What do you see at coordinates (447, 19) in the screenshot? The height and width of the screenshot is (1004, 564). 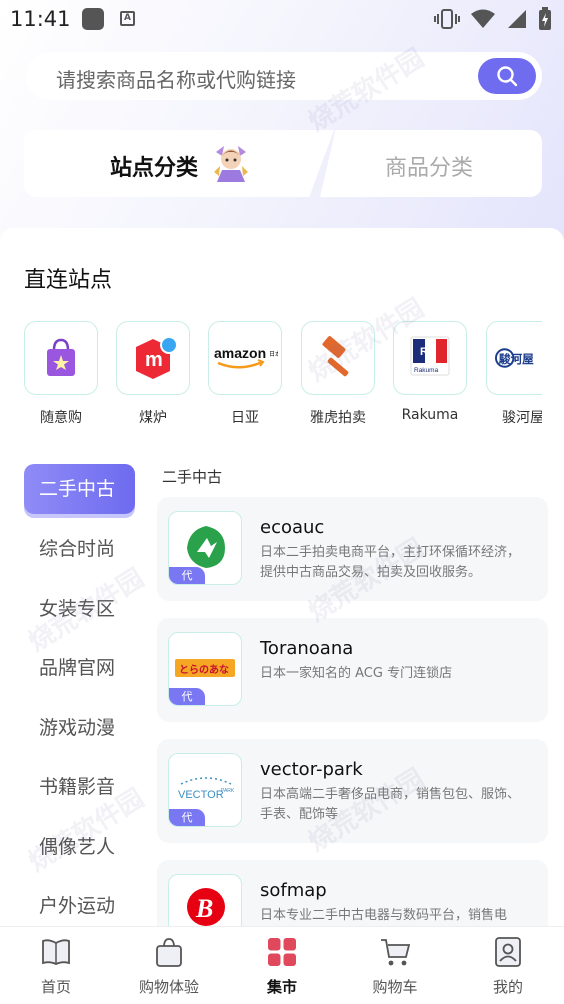 I see `vibrate-icon` at bounding box center [447, 19].